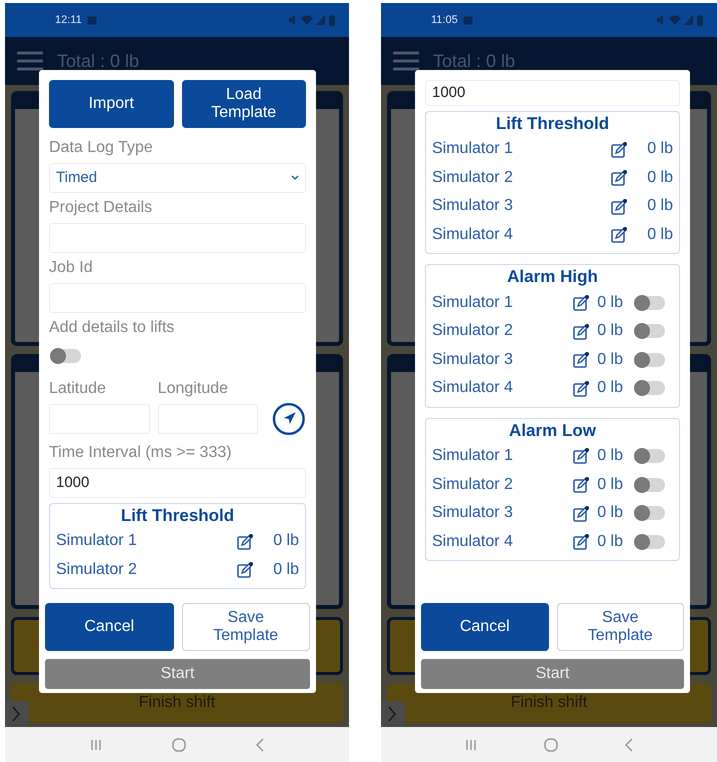 The height and width of the screenshot is (762, 717). Describe the element at coordinates (295, 177) in the screenshot. I see `chevron-down-icon` at that location.